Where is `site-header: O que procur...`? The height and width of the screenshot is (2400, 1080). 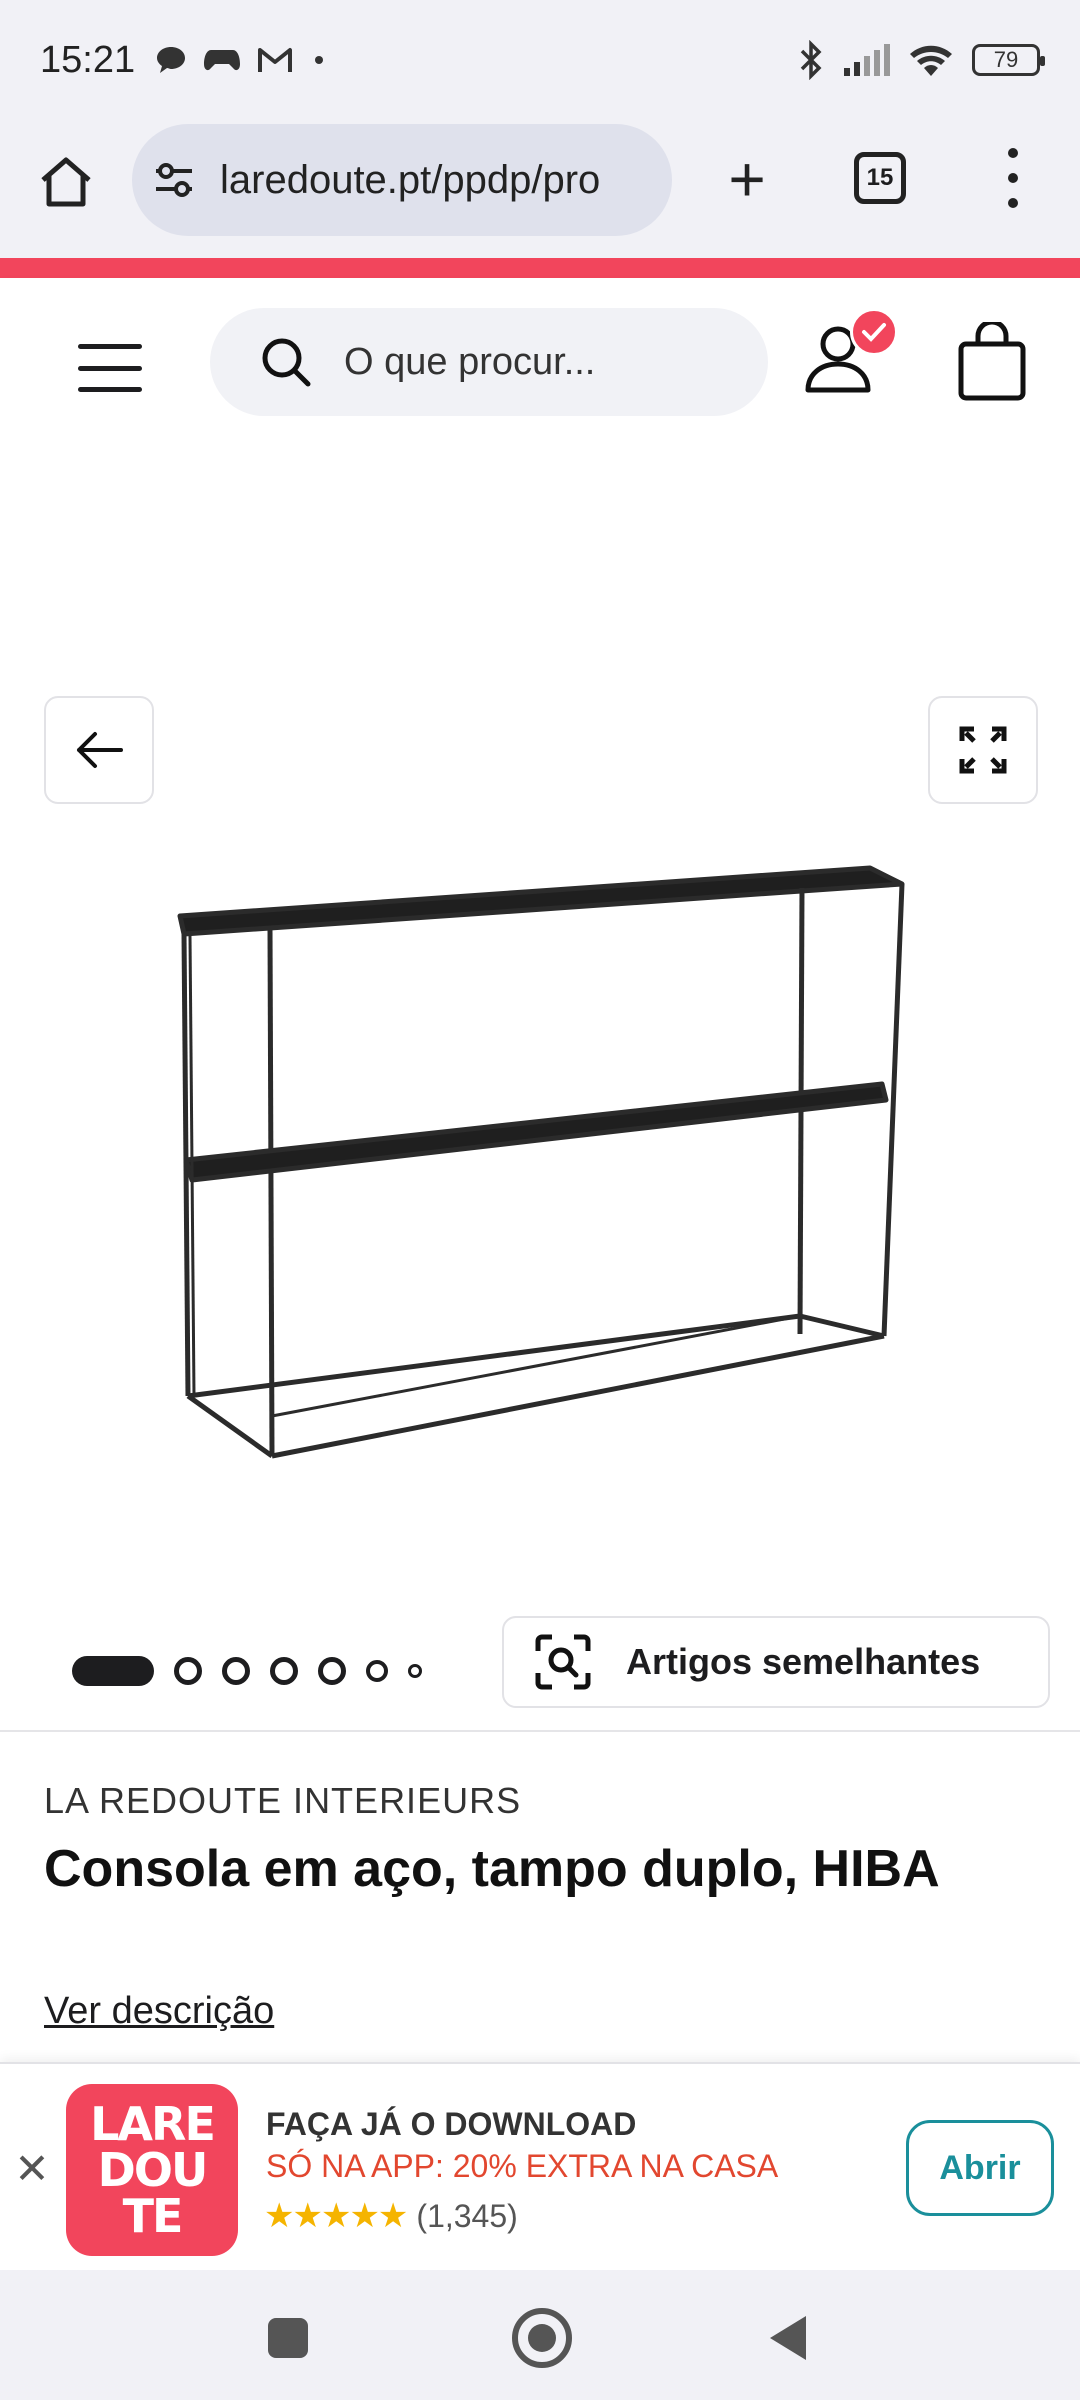
site-header: O que procur... is located at coordinates (540, 362).